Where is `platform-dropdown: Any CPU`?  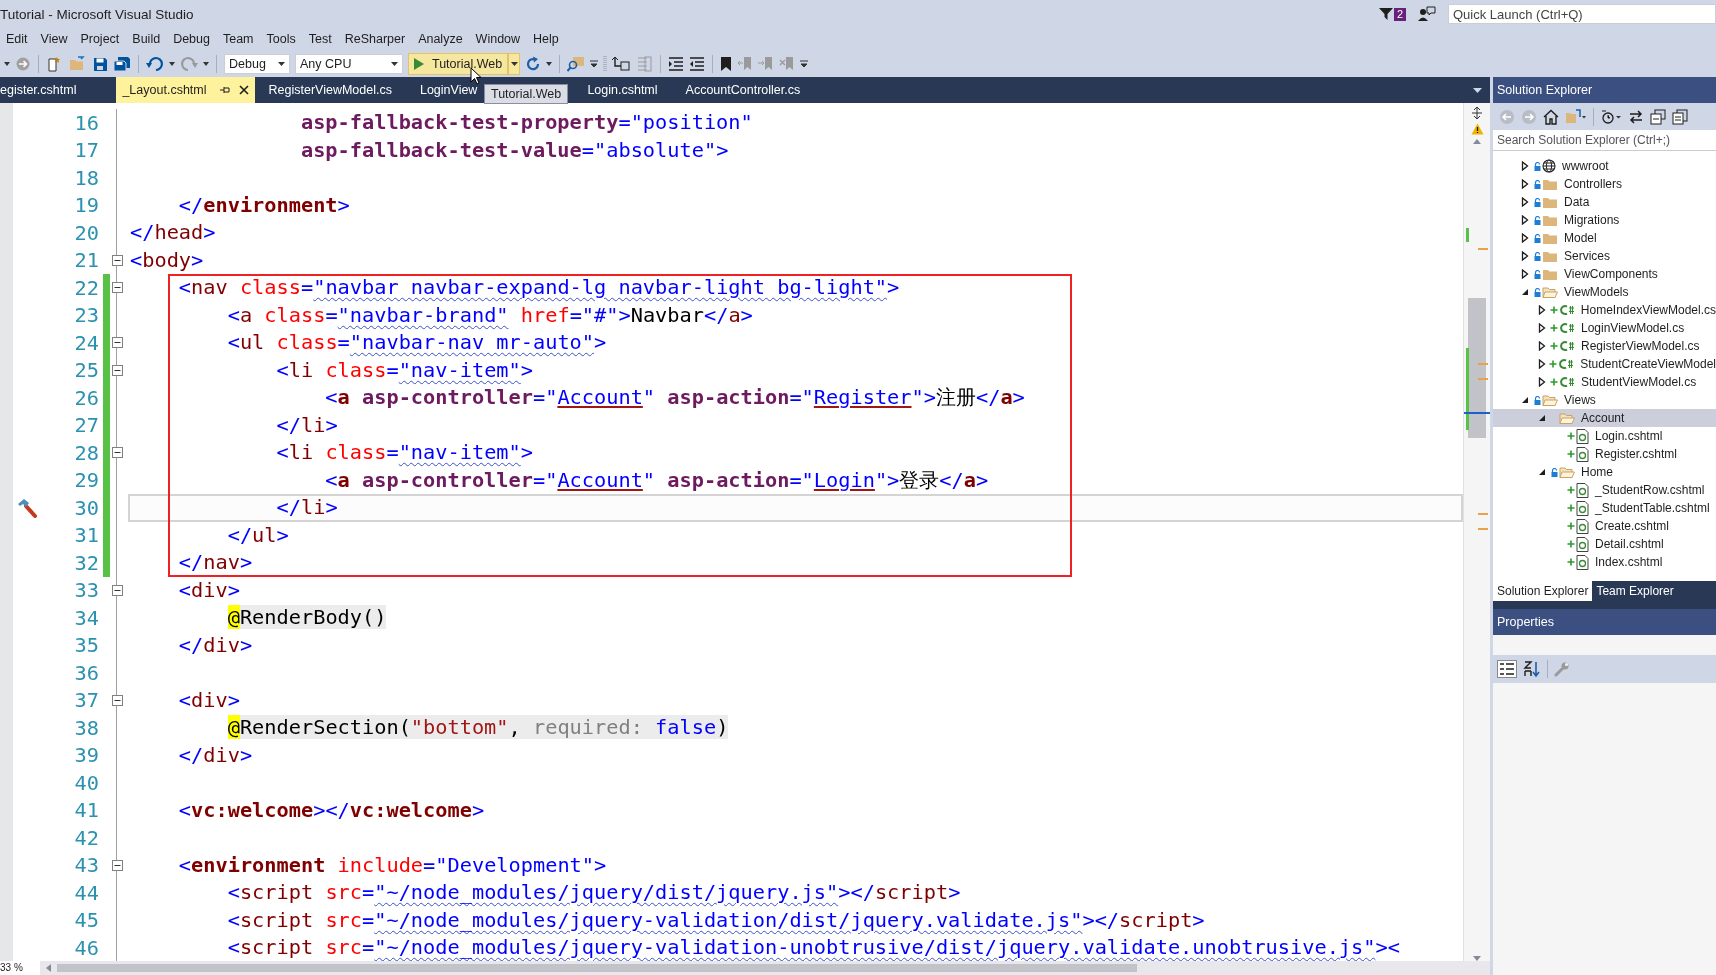
platform-dropdown: Any CPU is located at coordinates (349, 63).